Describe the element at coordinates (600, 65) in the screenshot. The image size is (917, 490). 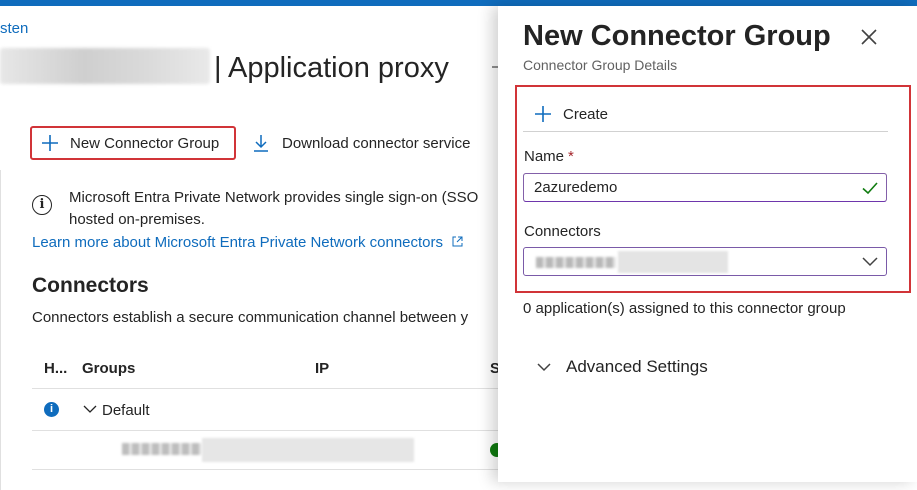
I see `panel-subtitle: Connector Group Details` at that location.